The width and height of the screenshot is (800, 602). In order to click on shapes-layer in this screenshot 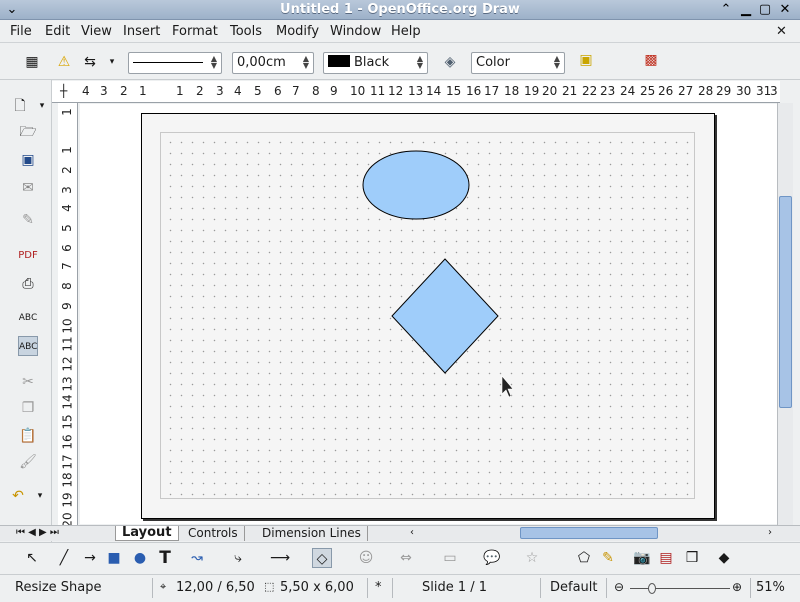, I will do `click(438, 274)`.